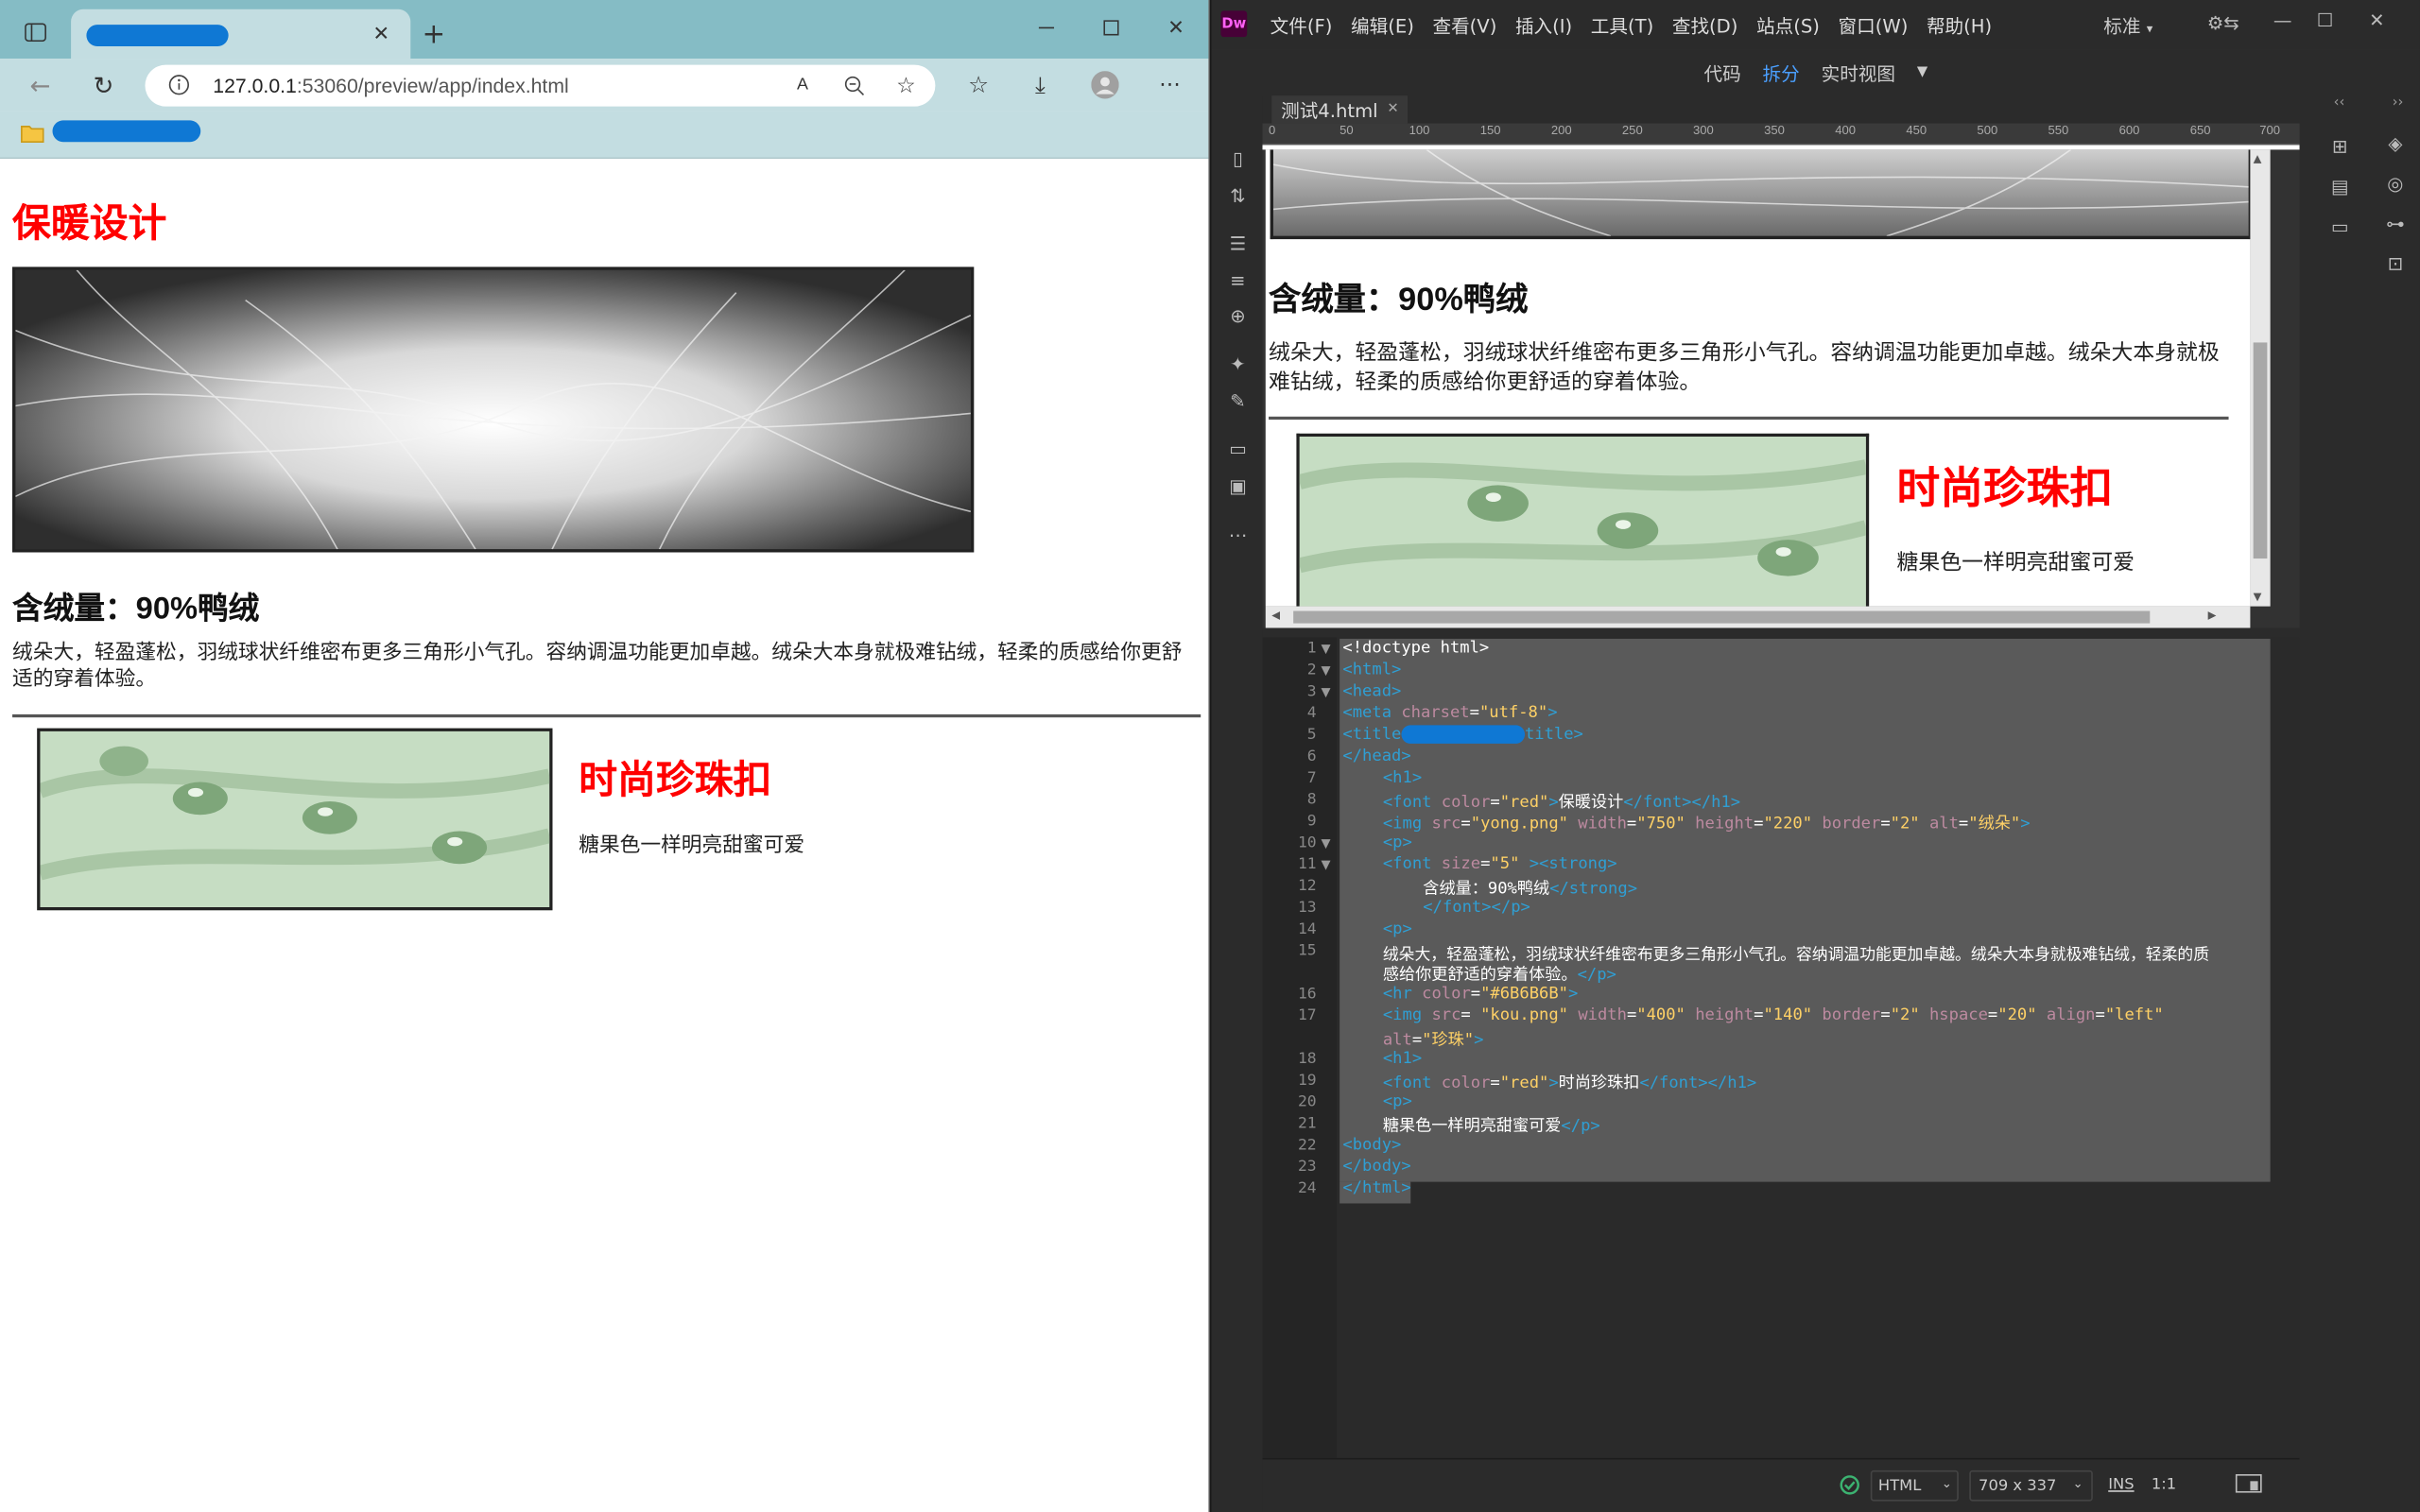 This screenshot has height=1512, width=2420. Describe the element at coordinates (40, 84) in the screenshot. I see `back-icon: ←` at that location.